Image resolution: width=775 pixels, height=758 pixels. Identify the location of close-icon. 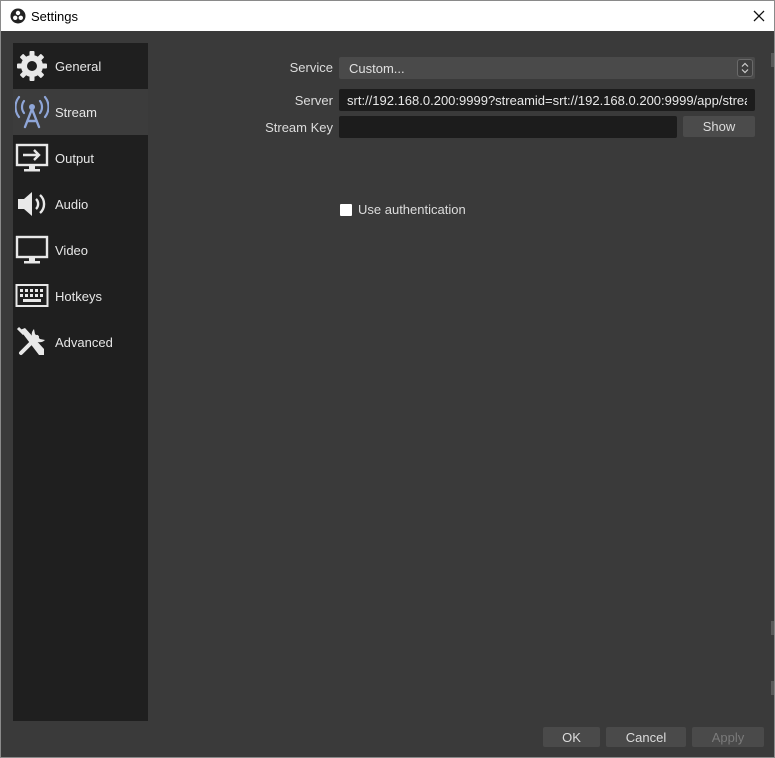
(759, 16).